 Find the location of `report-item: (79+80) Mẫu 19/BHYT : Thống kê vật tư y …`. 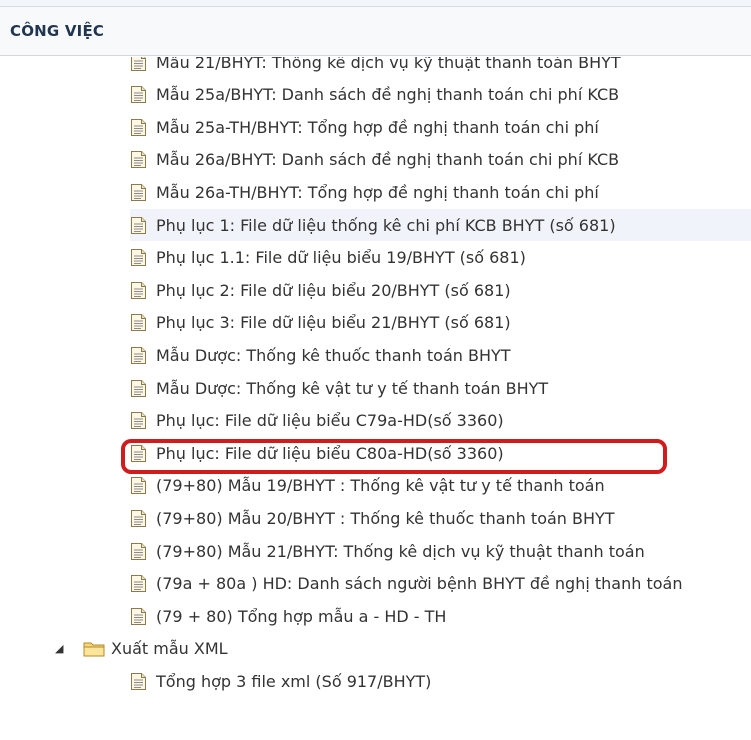

report-item: (79+80) Mẫu 19/BHYT : Thống kê vật tư y … is located at coordinates (440, 486).